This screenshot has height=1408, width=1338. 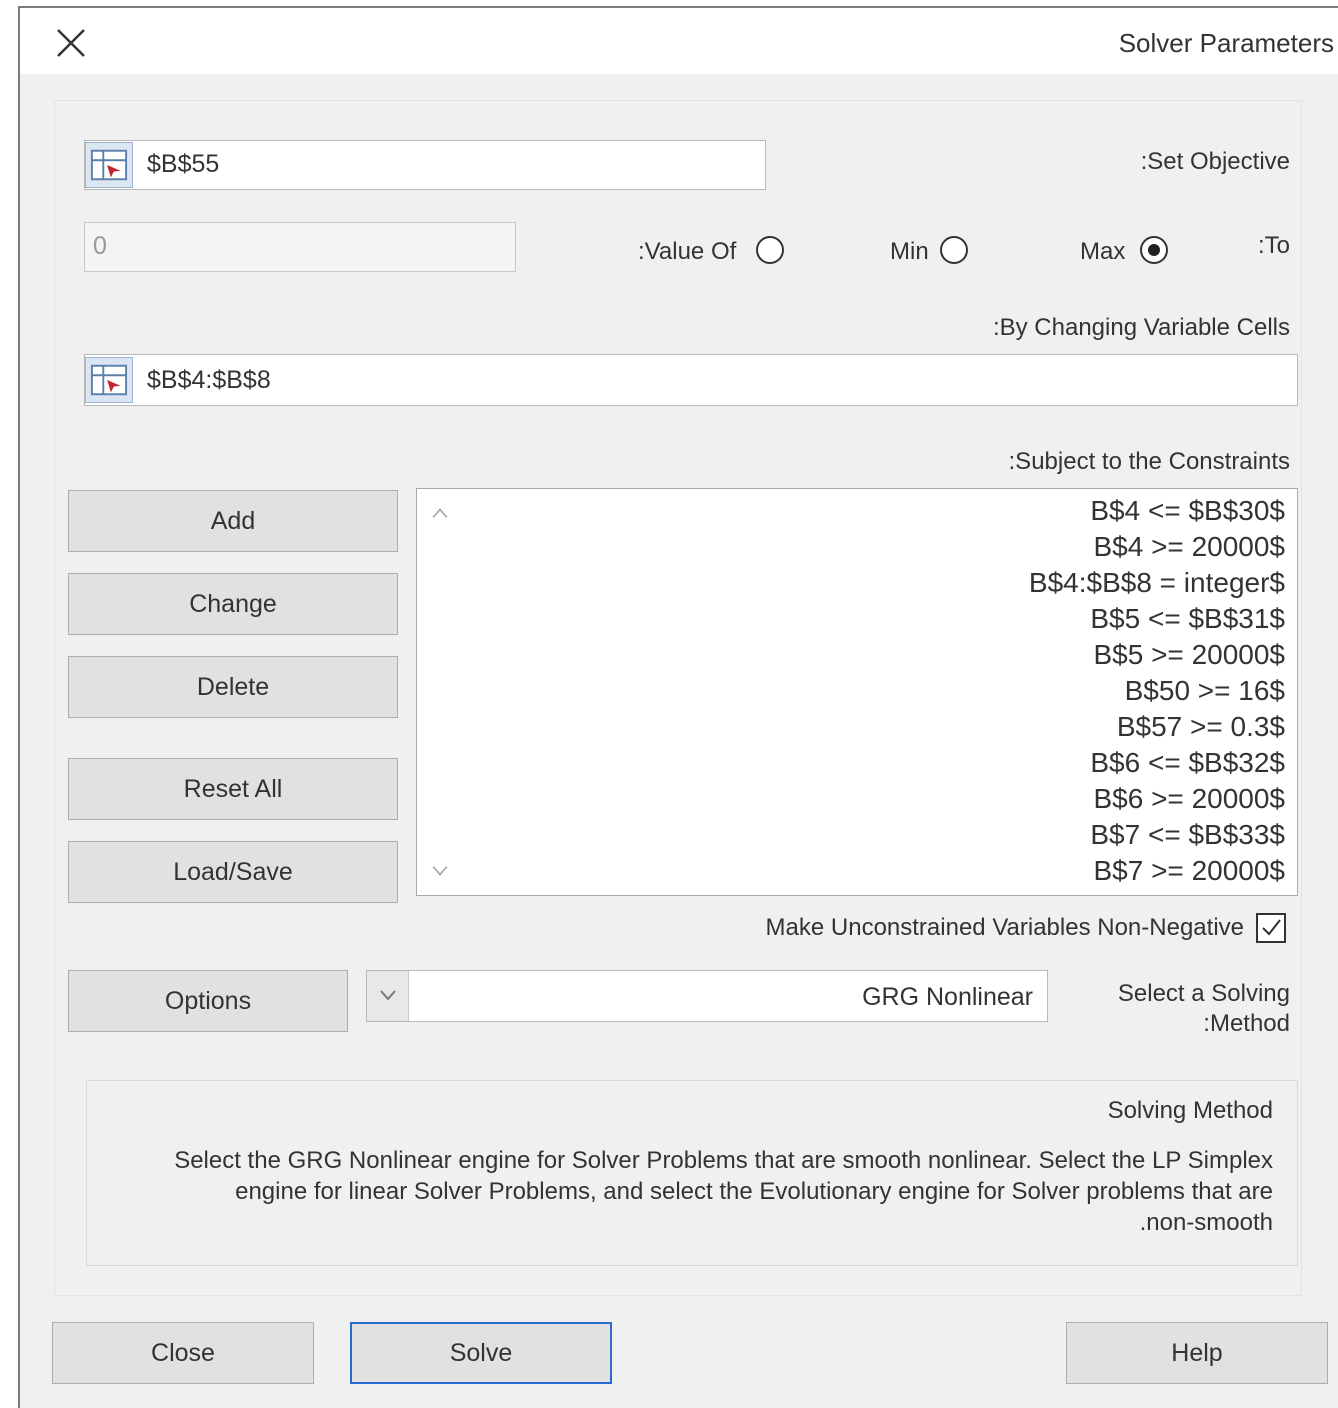 I want to click on delete-button: Delete, so click(x=233, y=687).